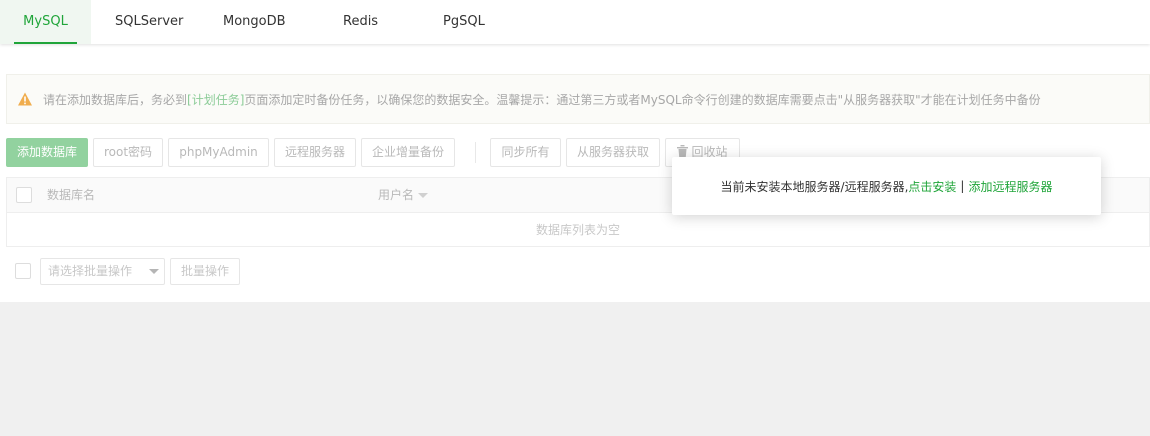 Image resolution: width=1150 pixels, height=436 pixels. Describe the element at coordinates (814, 186) in the screenshot. I see `popup-message: 当前未安装本地服务器/远程服务器,` at that location.